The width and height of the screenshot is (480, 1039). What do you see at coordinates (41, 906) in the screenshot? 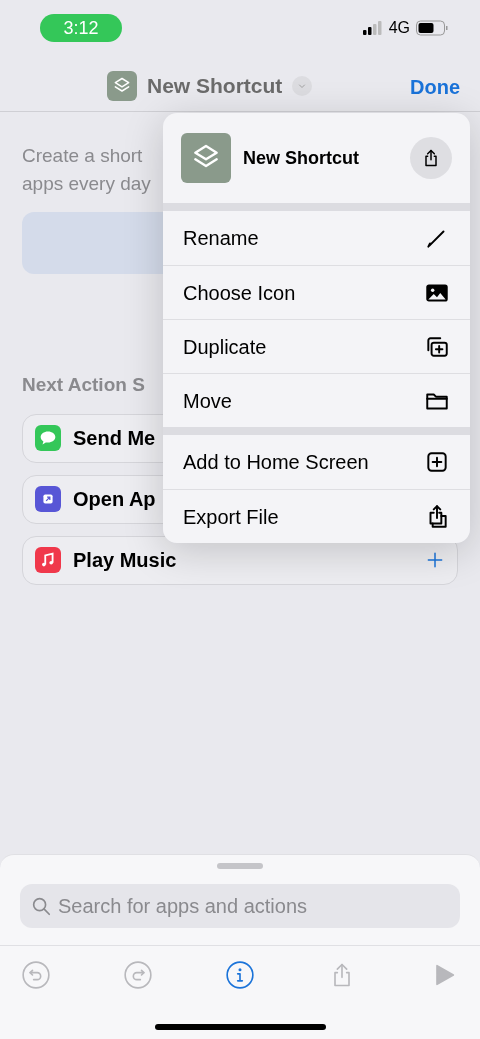
I see `search-icon` at bounding box center [41, 906].